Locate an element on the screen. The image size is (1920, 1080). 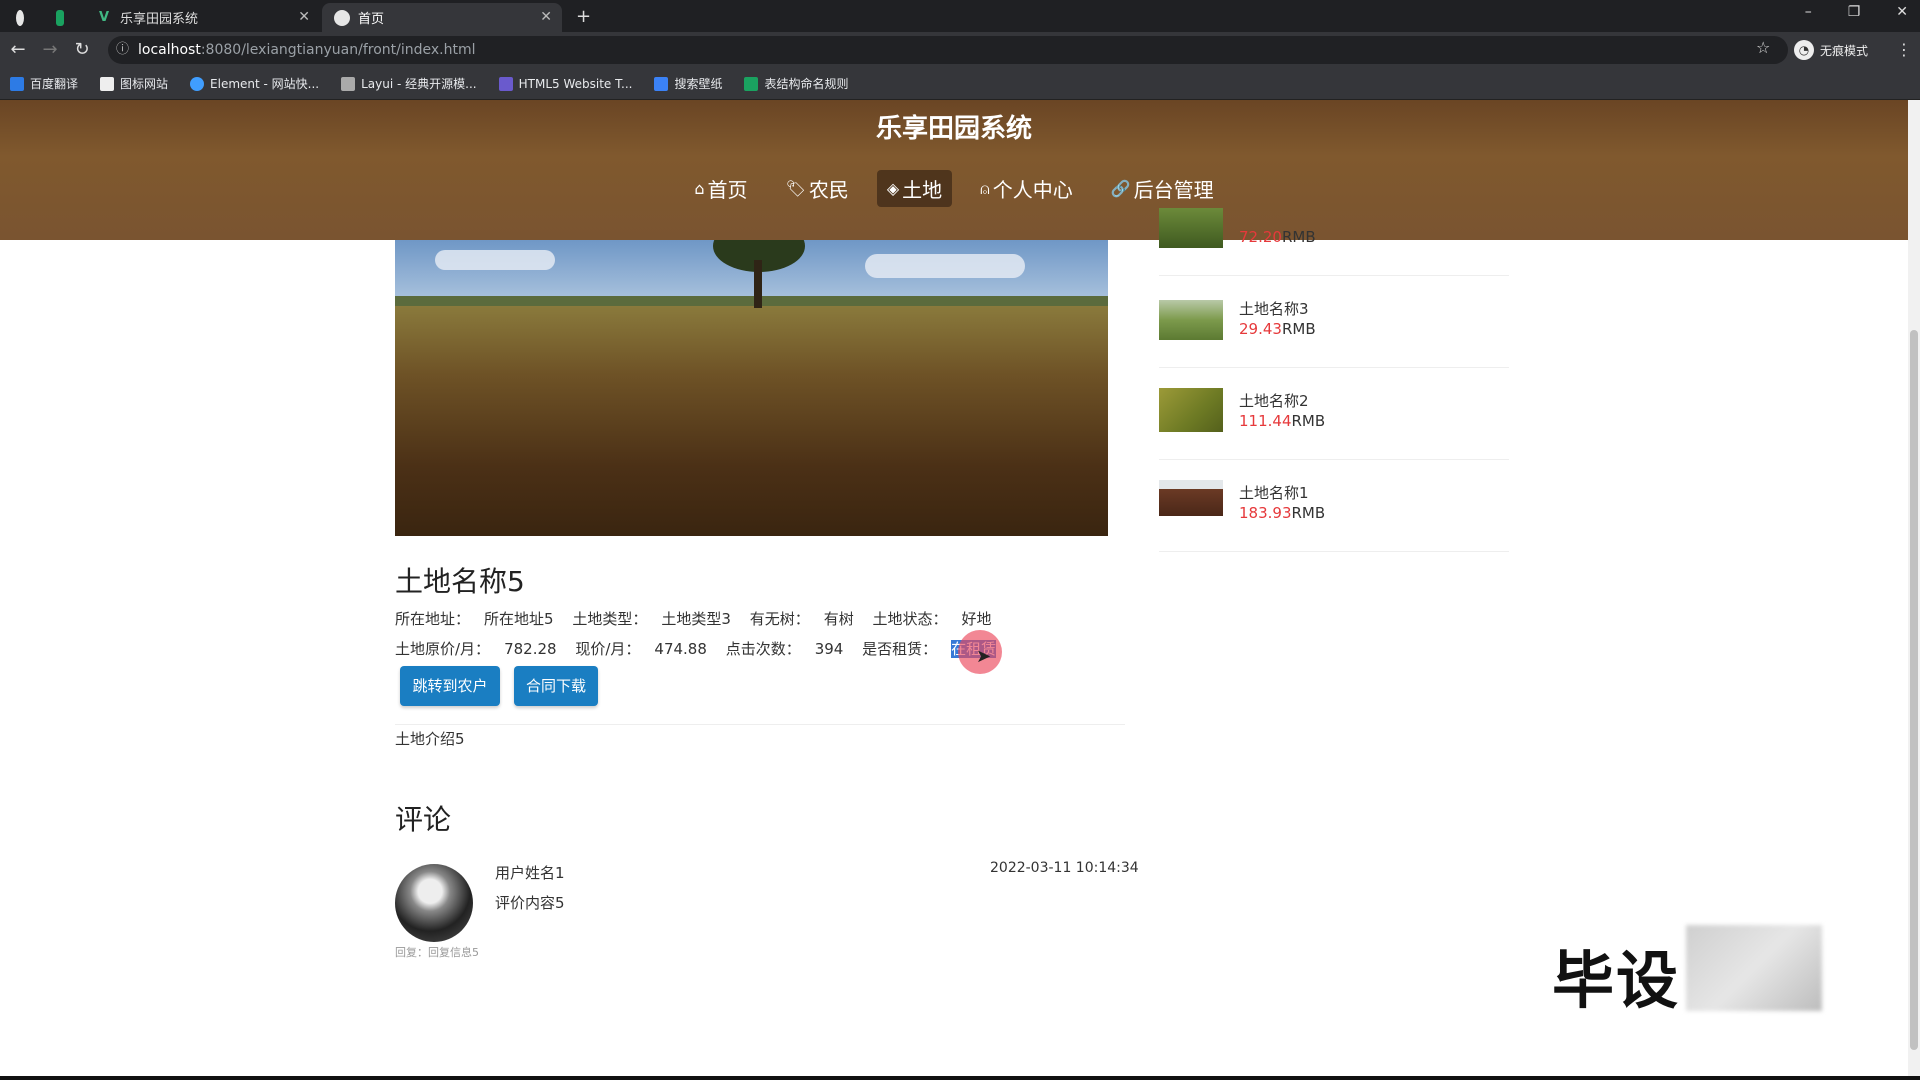
side-land-item: 土地名称3 29.43RMB is located at coordinates (1334, 322).